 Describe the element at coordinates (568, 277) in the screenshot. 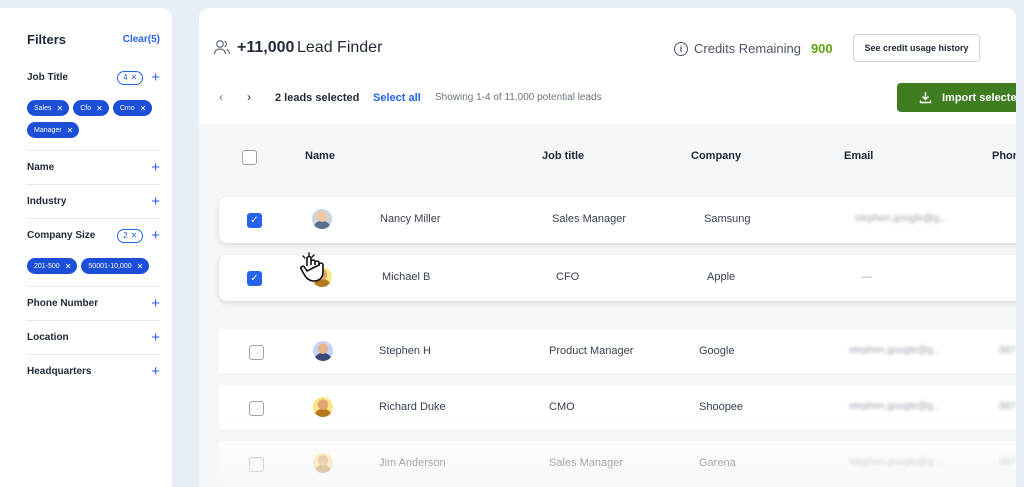

I see `lead-title: CFO` at that location.